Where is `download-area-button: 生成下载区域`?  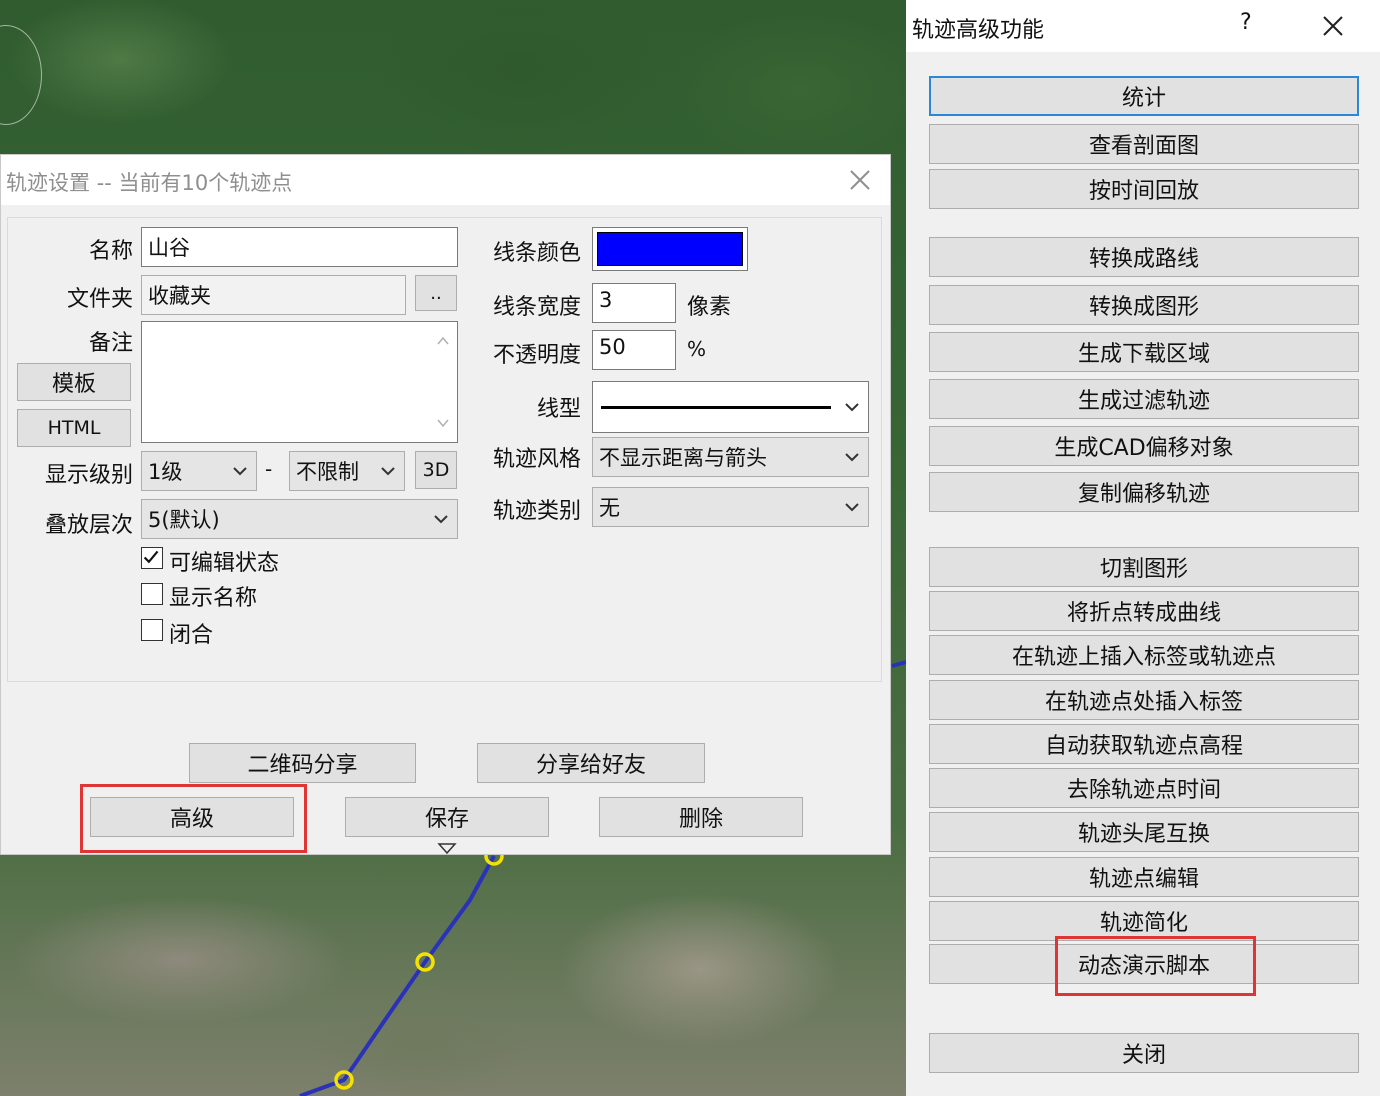
download-area-button: 生成下载区域 is located at coordinates (1144, 352).